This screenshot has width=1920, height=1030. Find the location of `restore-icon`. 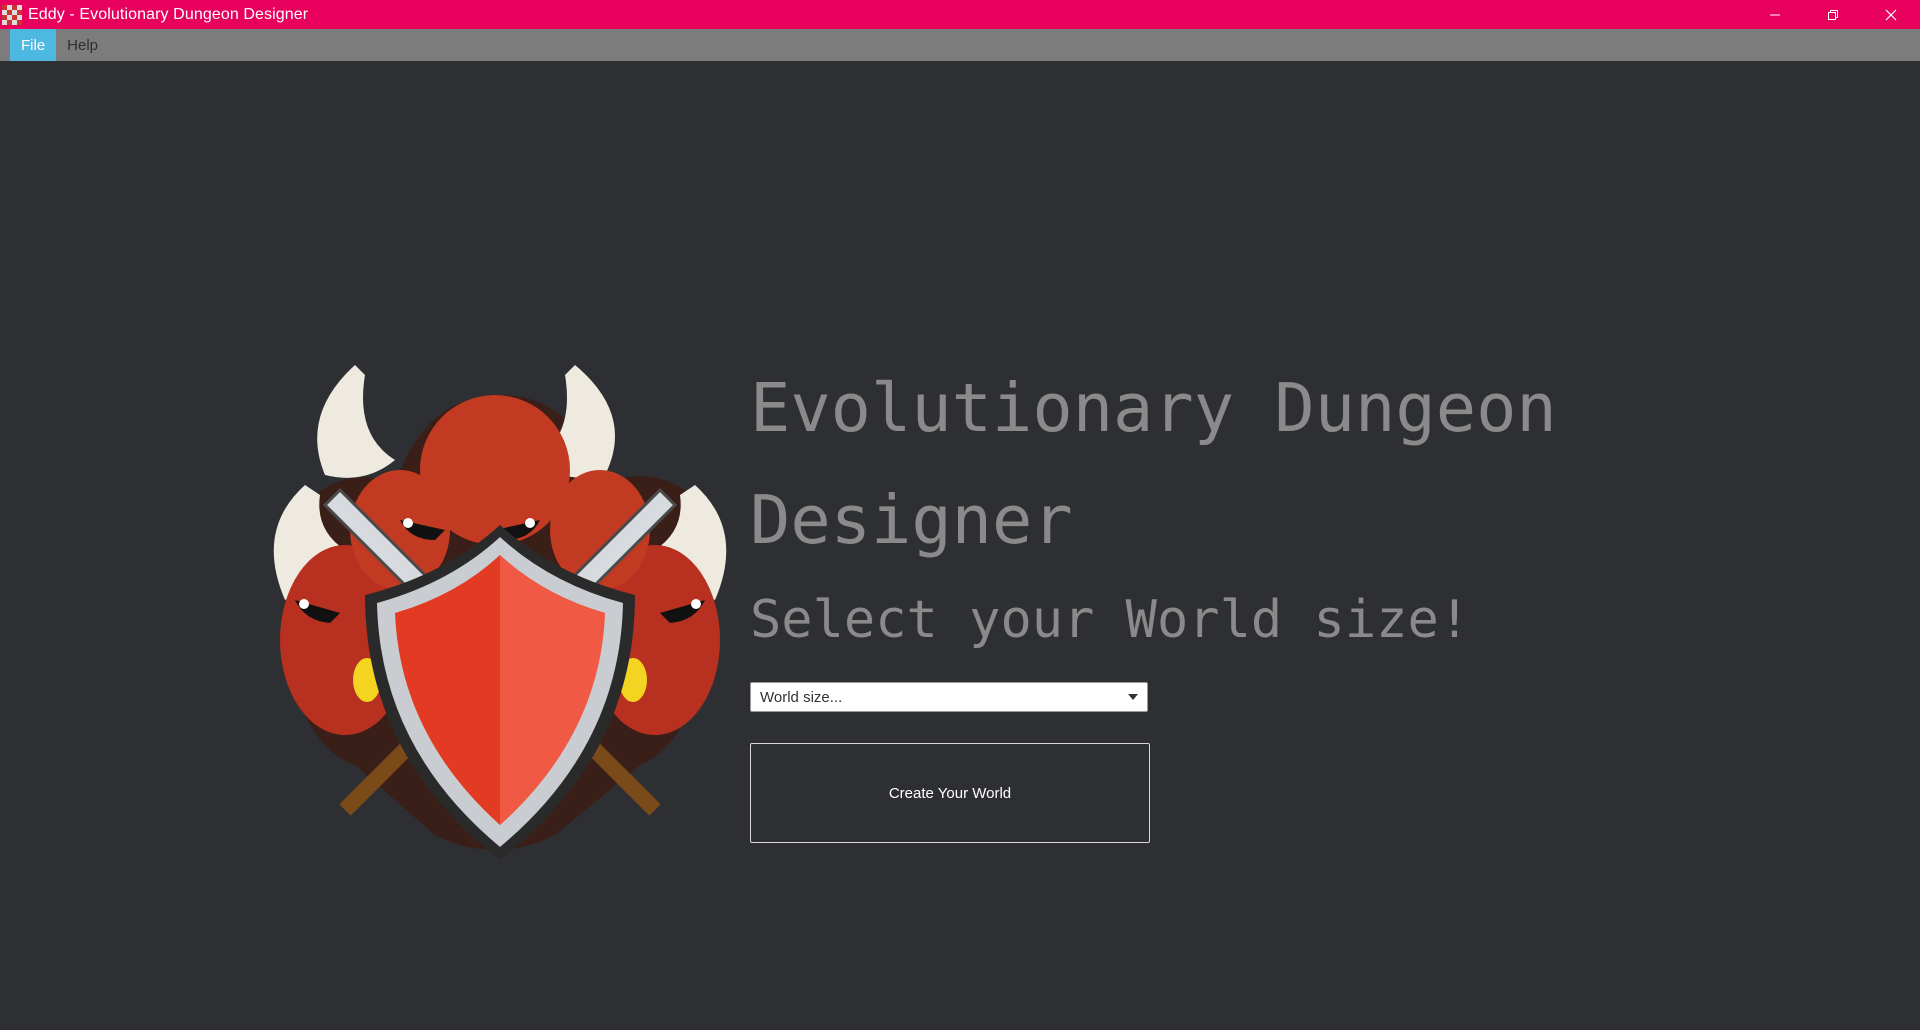

restore-icon is located at coordinates (1833, 14).